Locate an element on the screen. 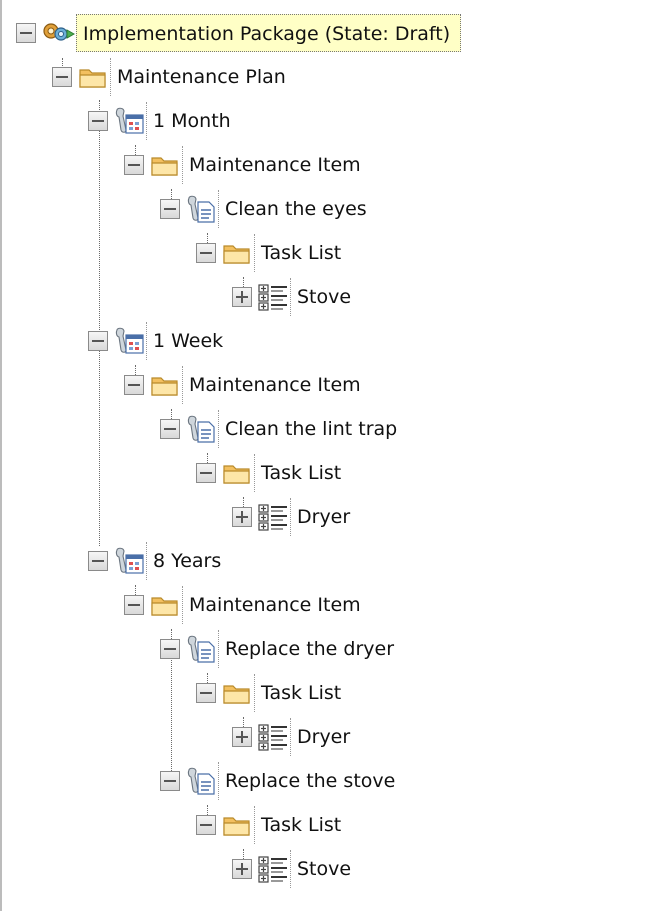  tree-node-label: Implementation Package (State: Draft) is located at coordinates (269, 33).